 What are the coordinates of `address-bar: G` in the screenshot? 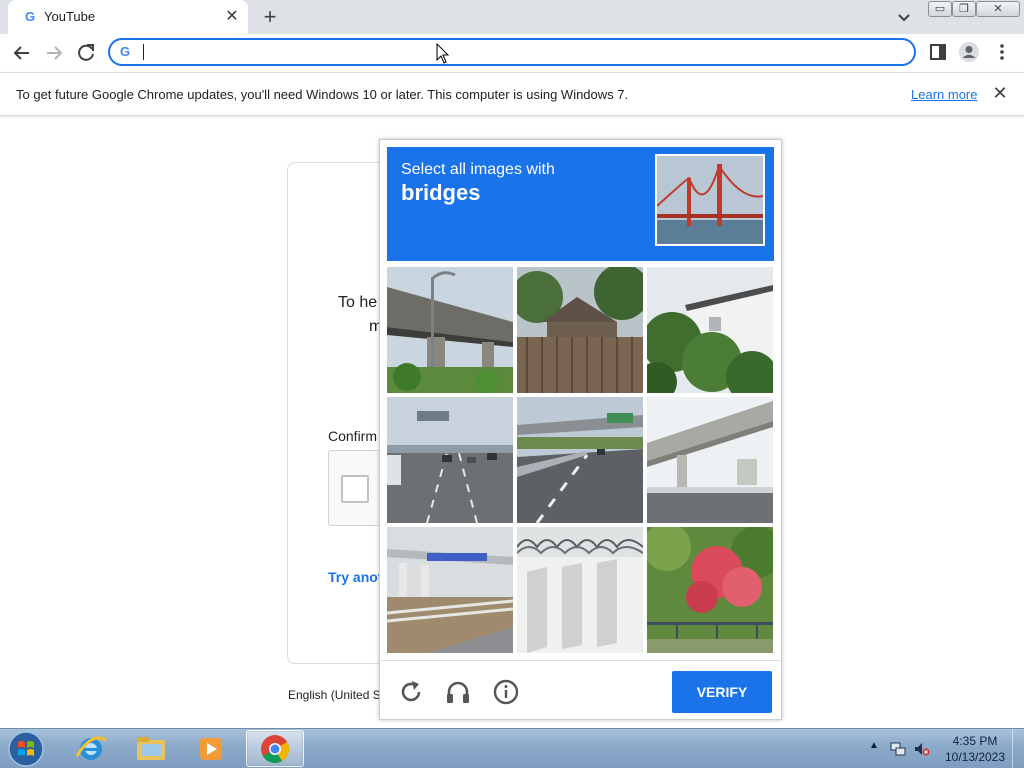 It's located at (512, 52).